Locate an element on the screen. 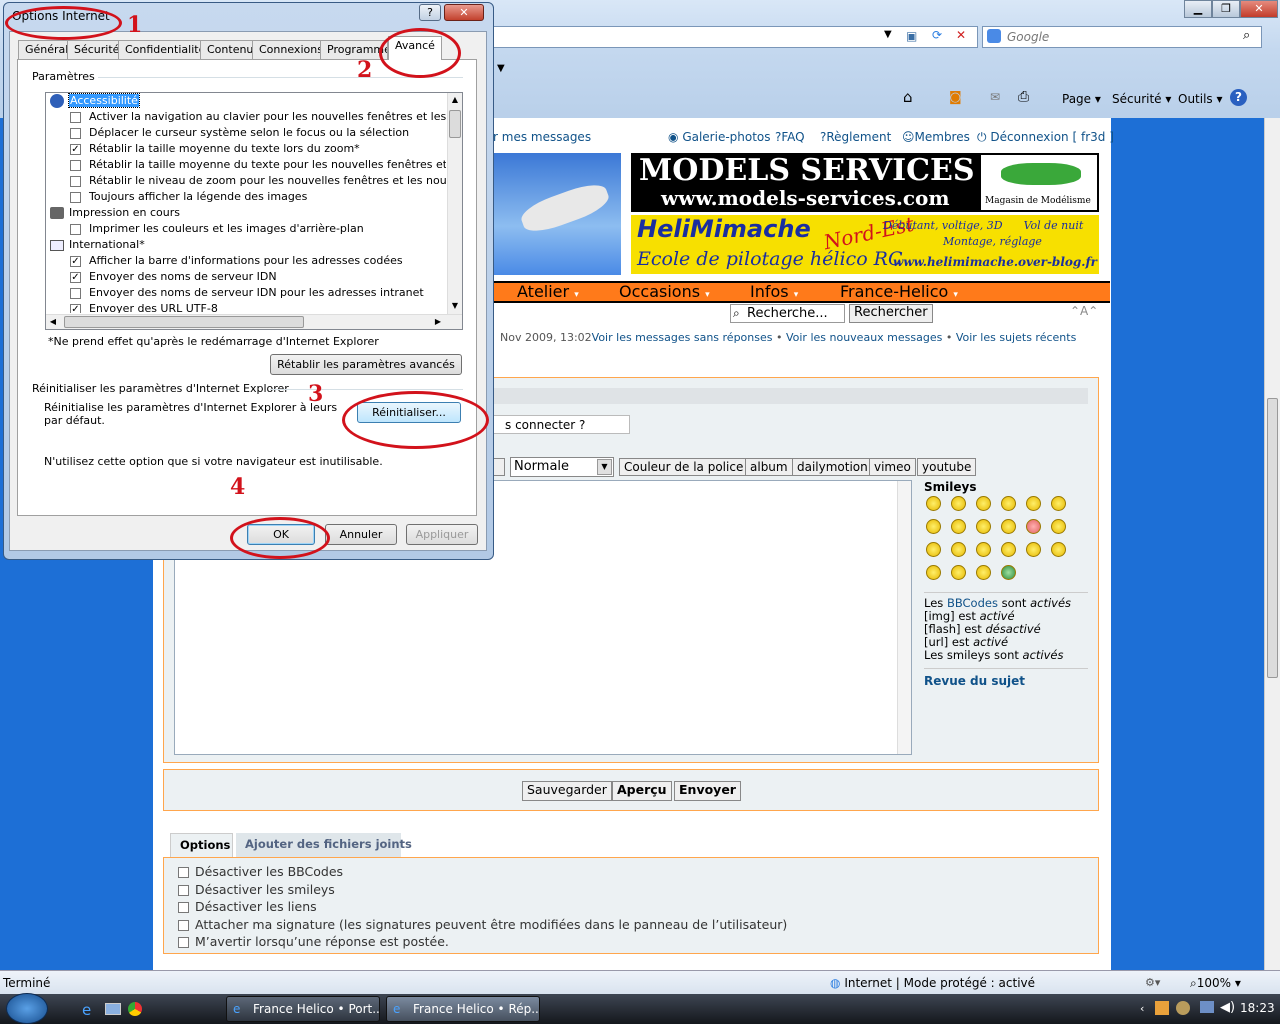 Image resolution: width=1280 pixels, height=1024 pixels. dailymotion-button: dailymotion is located at coordinates (832, 467).